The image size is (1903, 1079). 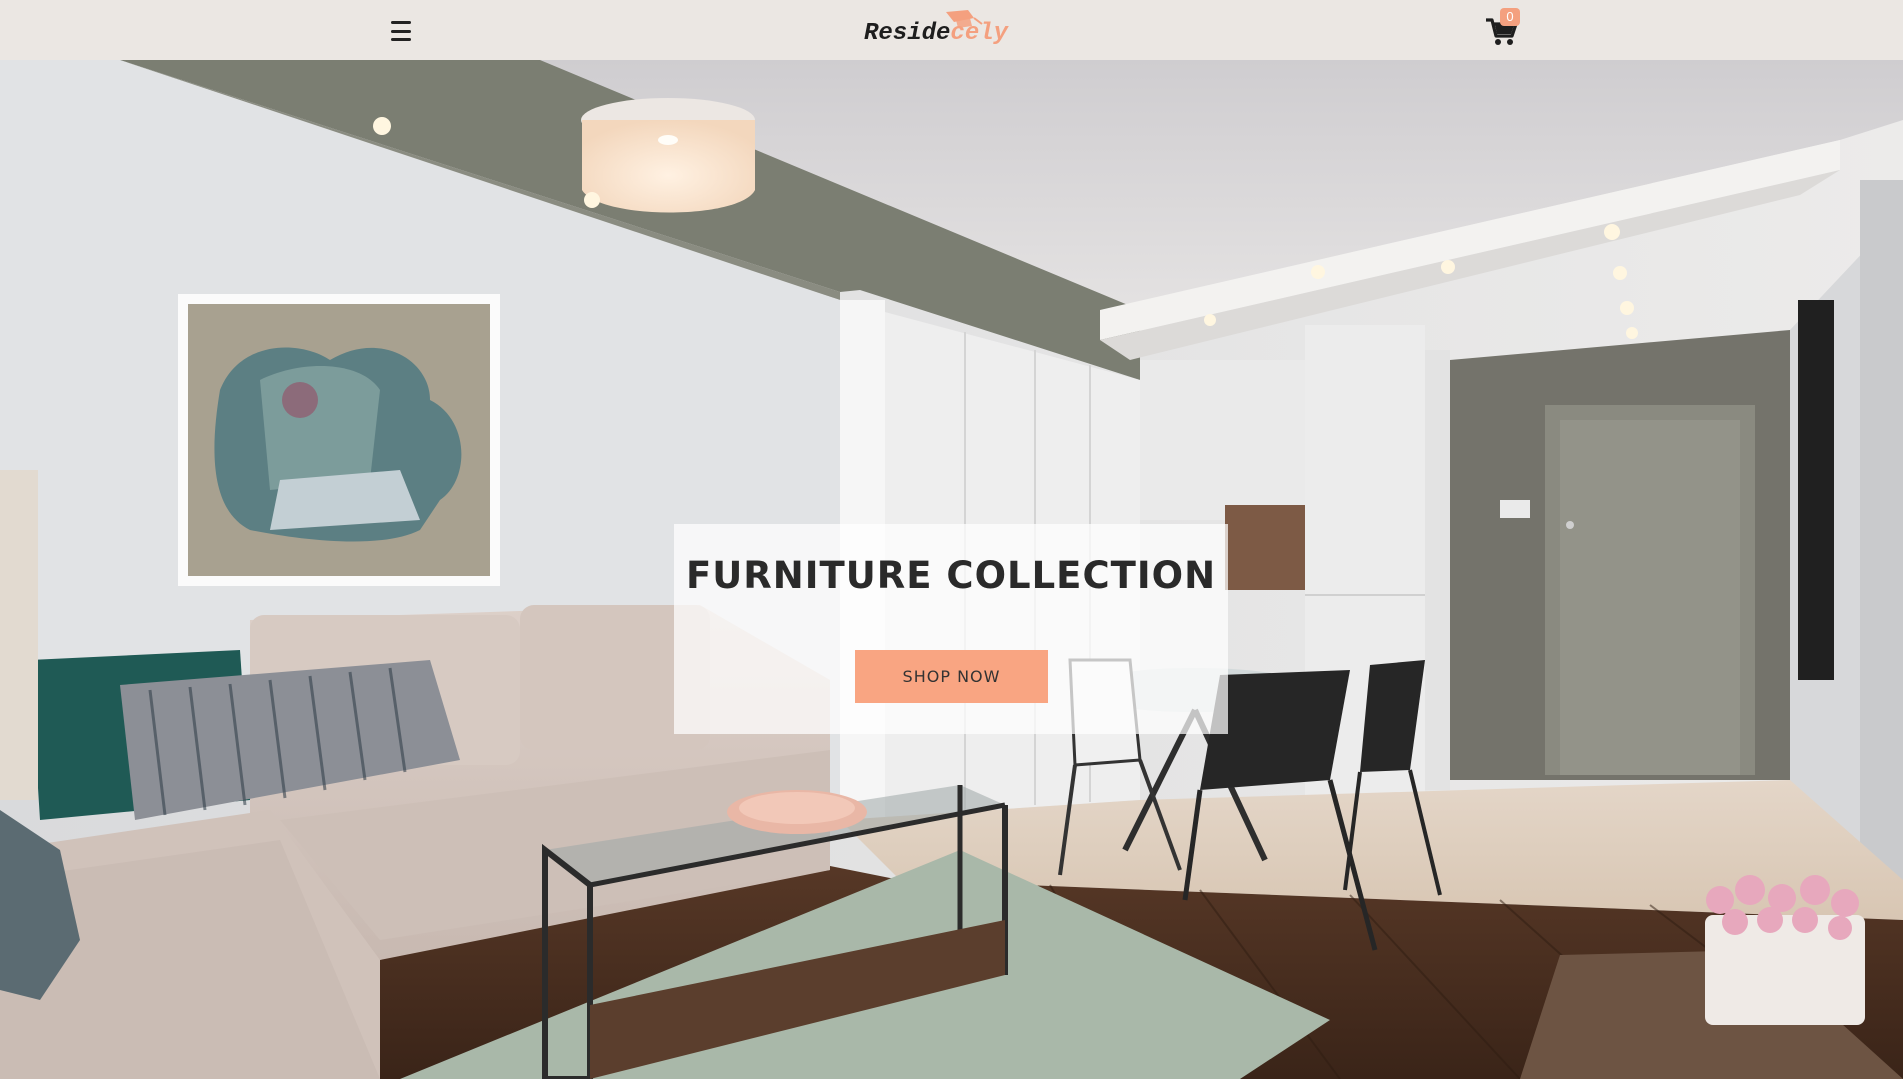 I want to click on shop-now-button: SHOP NOW, so click(x=951, y=676).